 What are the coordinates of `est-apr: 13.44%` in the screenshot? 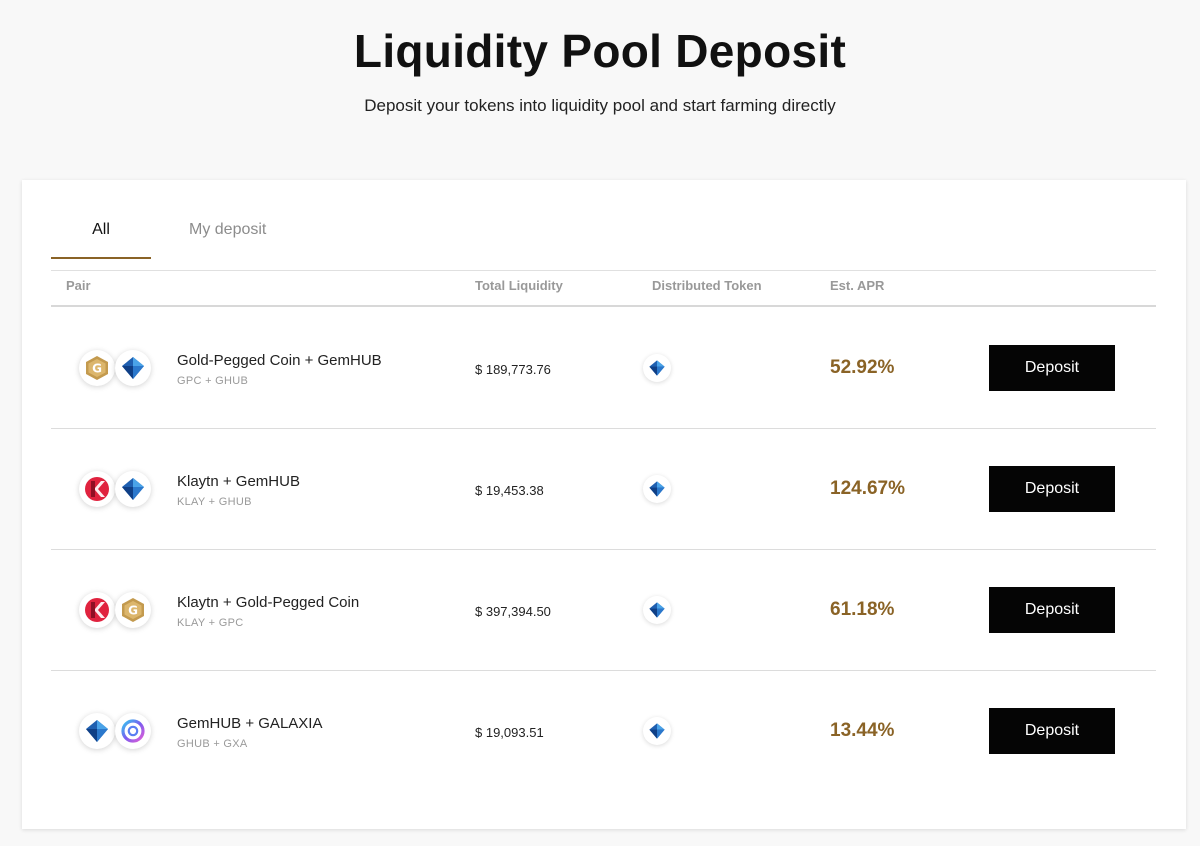 It's located at (862, 730).